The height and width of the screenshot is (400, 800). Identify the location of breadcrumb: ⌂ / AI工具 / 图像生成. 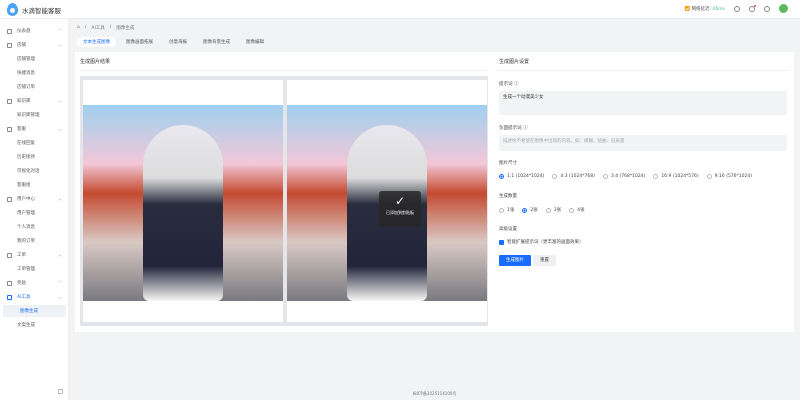
(106, 28).